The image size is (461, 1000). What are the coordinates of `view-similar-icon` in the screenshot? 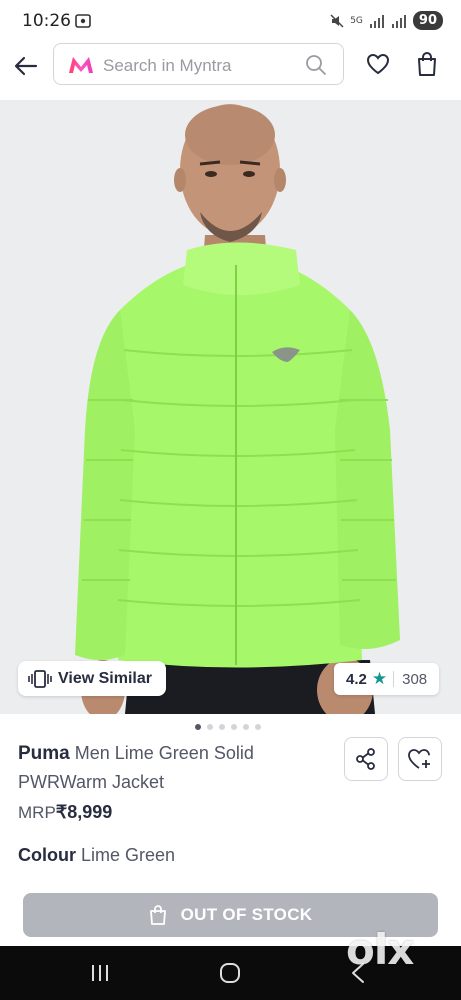 It's located at (40, 678).